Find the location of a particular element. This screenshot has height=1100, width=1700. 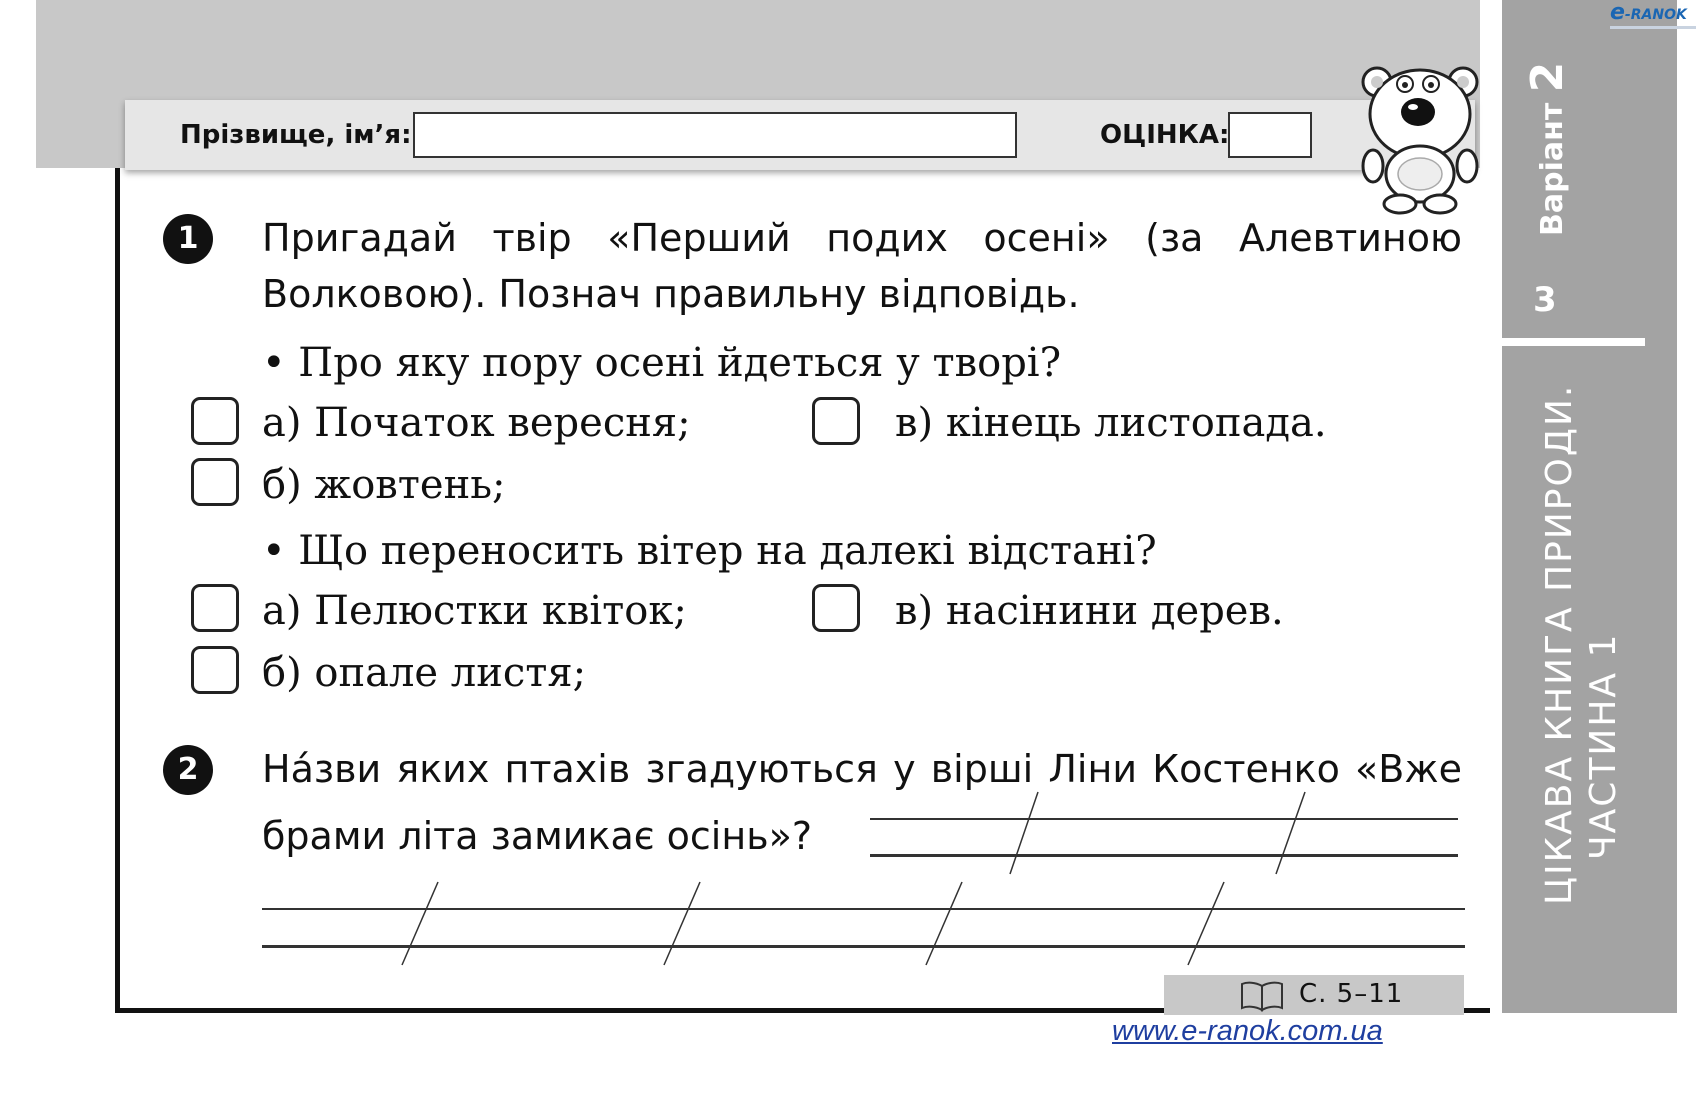

frame-left-border is located at coordinates (117, 590).